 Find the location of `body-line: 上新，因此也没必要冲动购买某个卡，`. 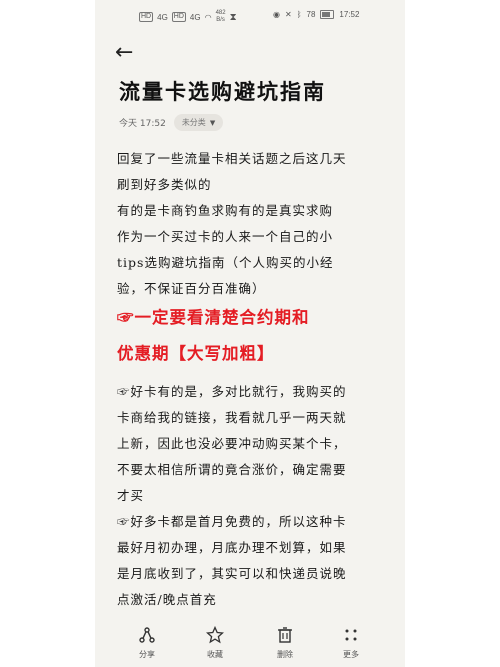

body-line: 上新，因此也没必要冲动购买某个卡， is located at coordinates (232, 443).